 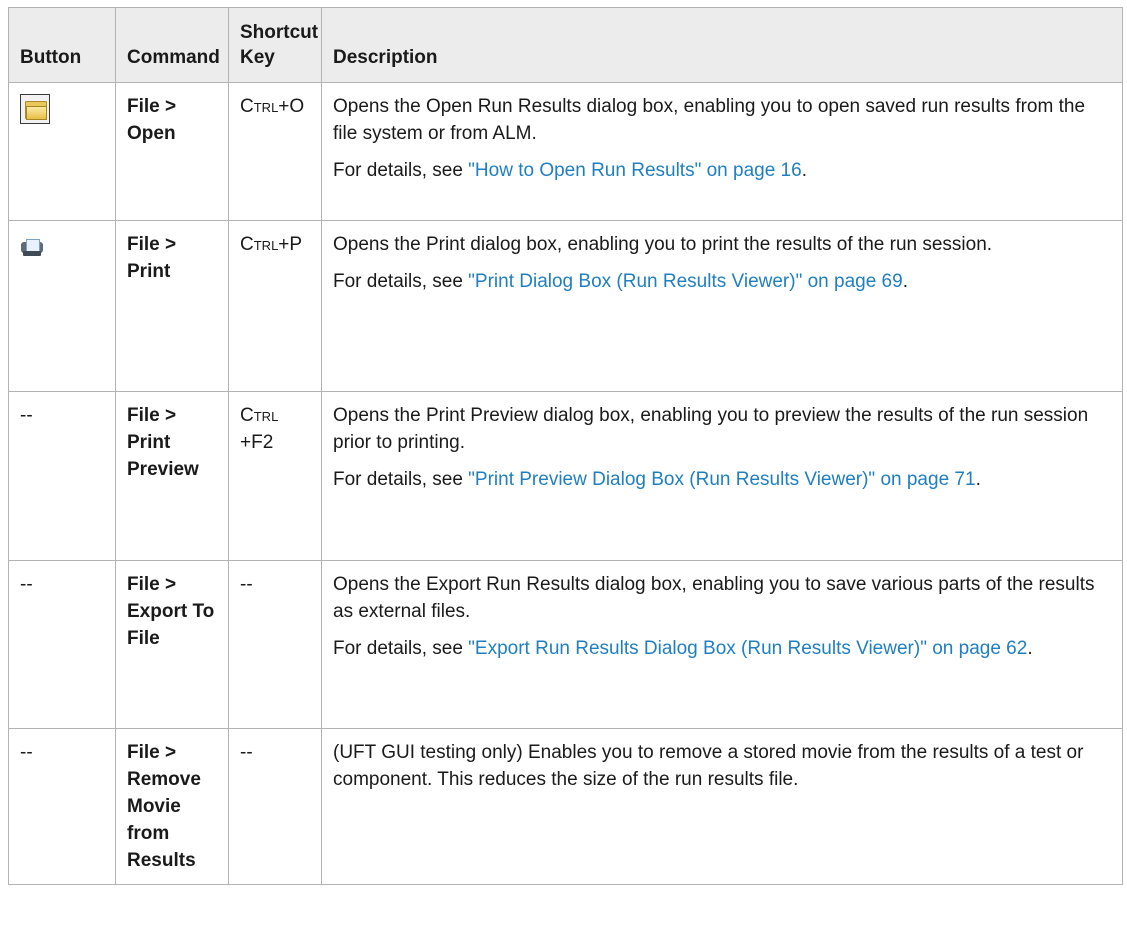 What do you see at coordinates (275, 45) in the screenshot?
I see `header-shortcut-key: Shortcut Key` at bounding box center [275, 45].